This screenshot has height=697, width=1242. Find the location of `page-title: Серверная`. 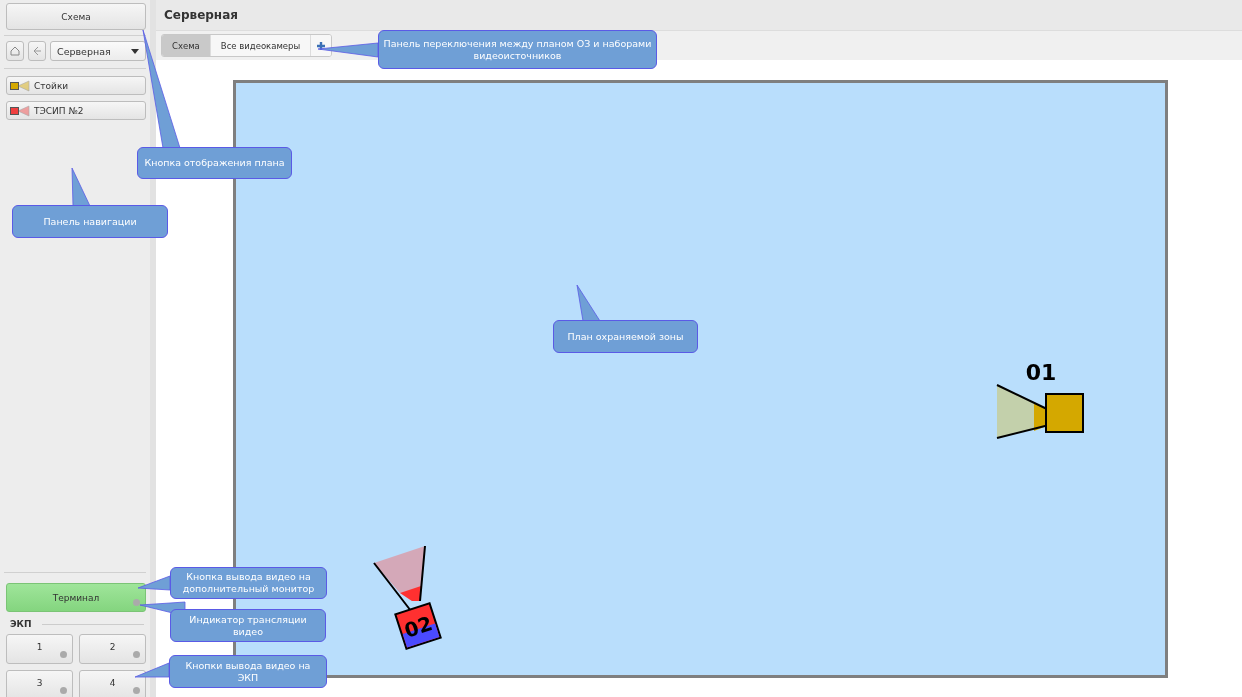

page-title: Серверная is located at coordinates (201, 15).